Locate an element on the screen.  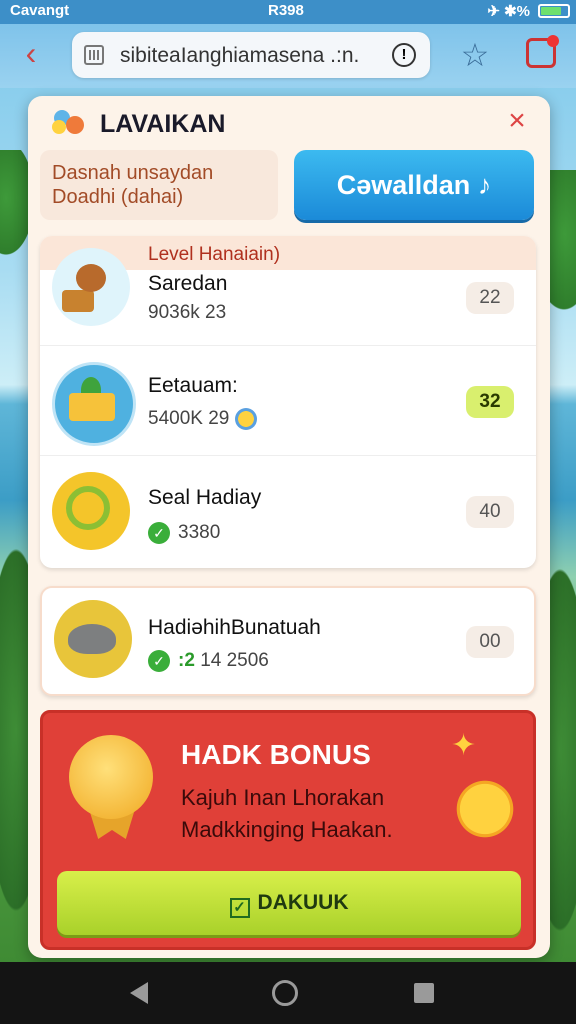
item-meta-text: 5400K 29 is located at coordinates (189, 419).